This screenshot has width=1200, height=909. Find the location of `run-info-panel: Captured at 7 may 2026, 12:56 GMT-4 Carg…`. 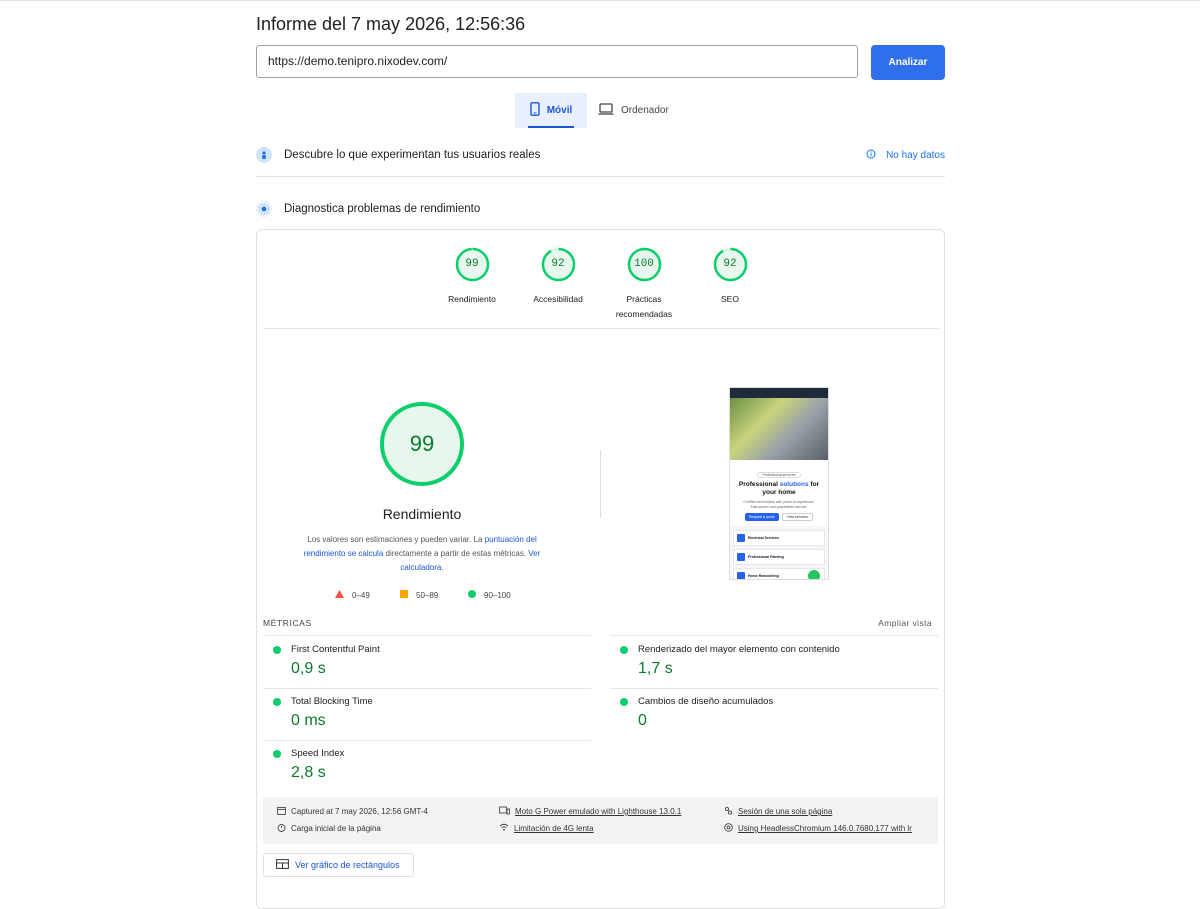

run-info-panel: Captured at 7 may 2026, 12:56 GMT-4 Carg… is located at coordinates (600, 820).